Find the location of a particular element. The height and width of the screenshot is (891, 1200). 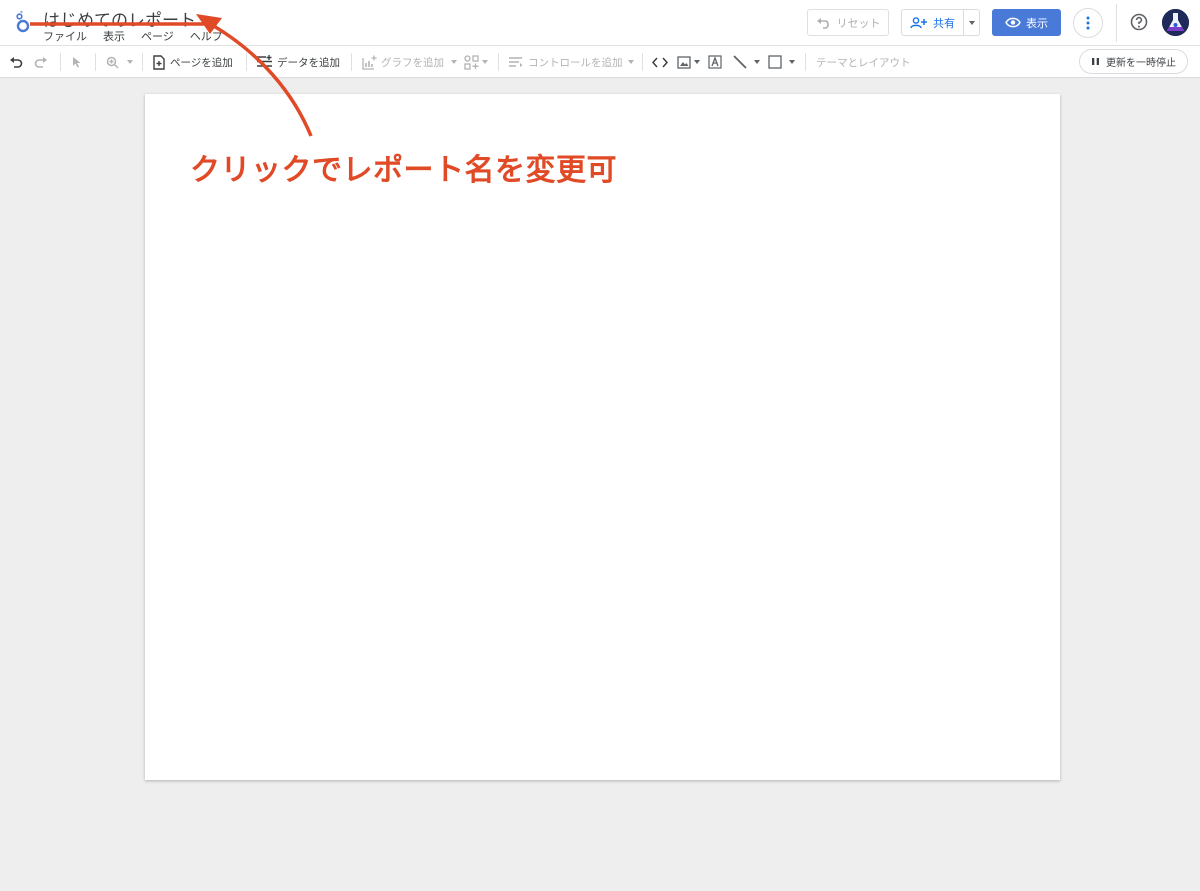

app-header: はじめてのレポート ファイル 表示 ページ ヘルプ リセット 共有 表示 is located at coordinates (600, 23).